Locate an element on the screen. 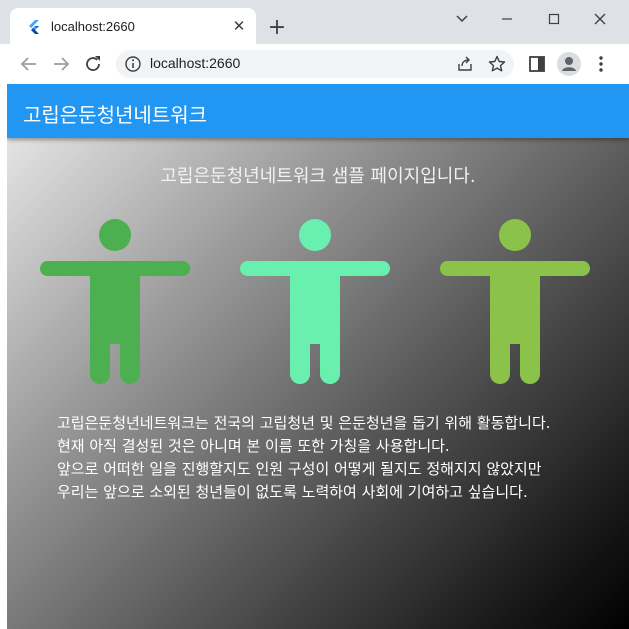 Image resolution: width=629 pixels, height=629 pixels. background-window-edge is located at coordinates (3, 356).